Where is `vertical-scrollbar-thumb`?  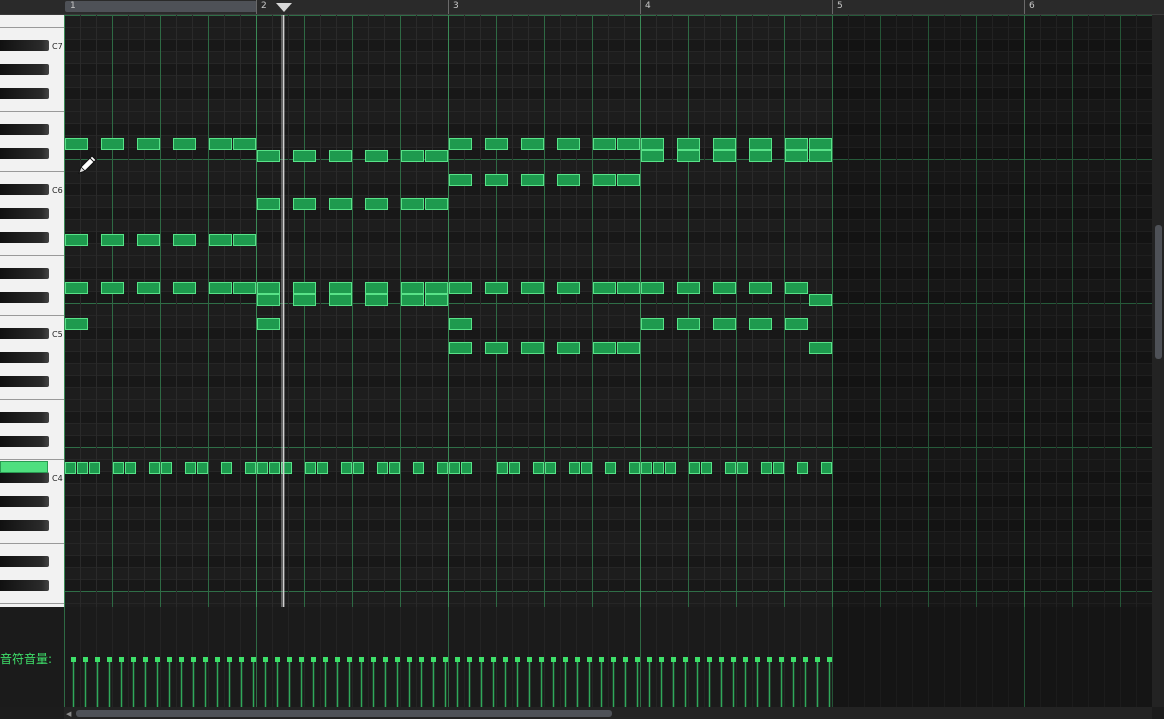
vertical-scrollbar-thumb is located at coordinates (1158, 292).